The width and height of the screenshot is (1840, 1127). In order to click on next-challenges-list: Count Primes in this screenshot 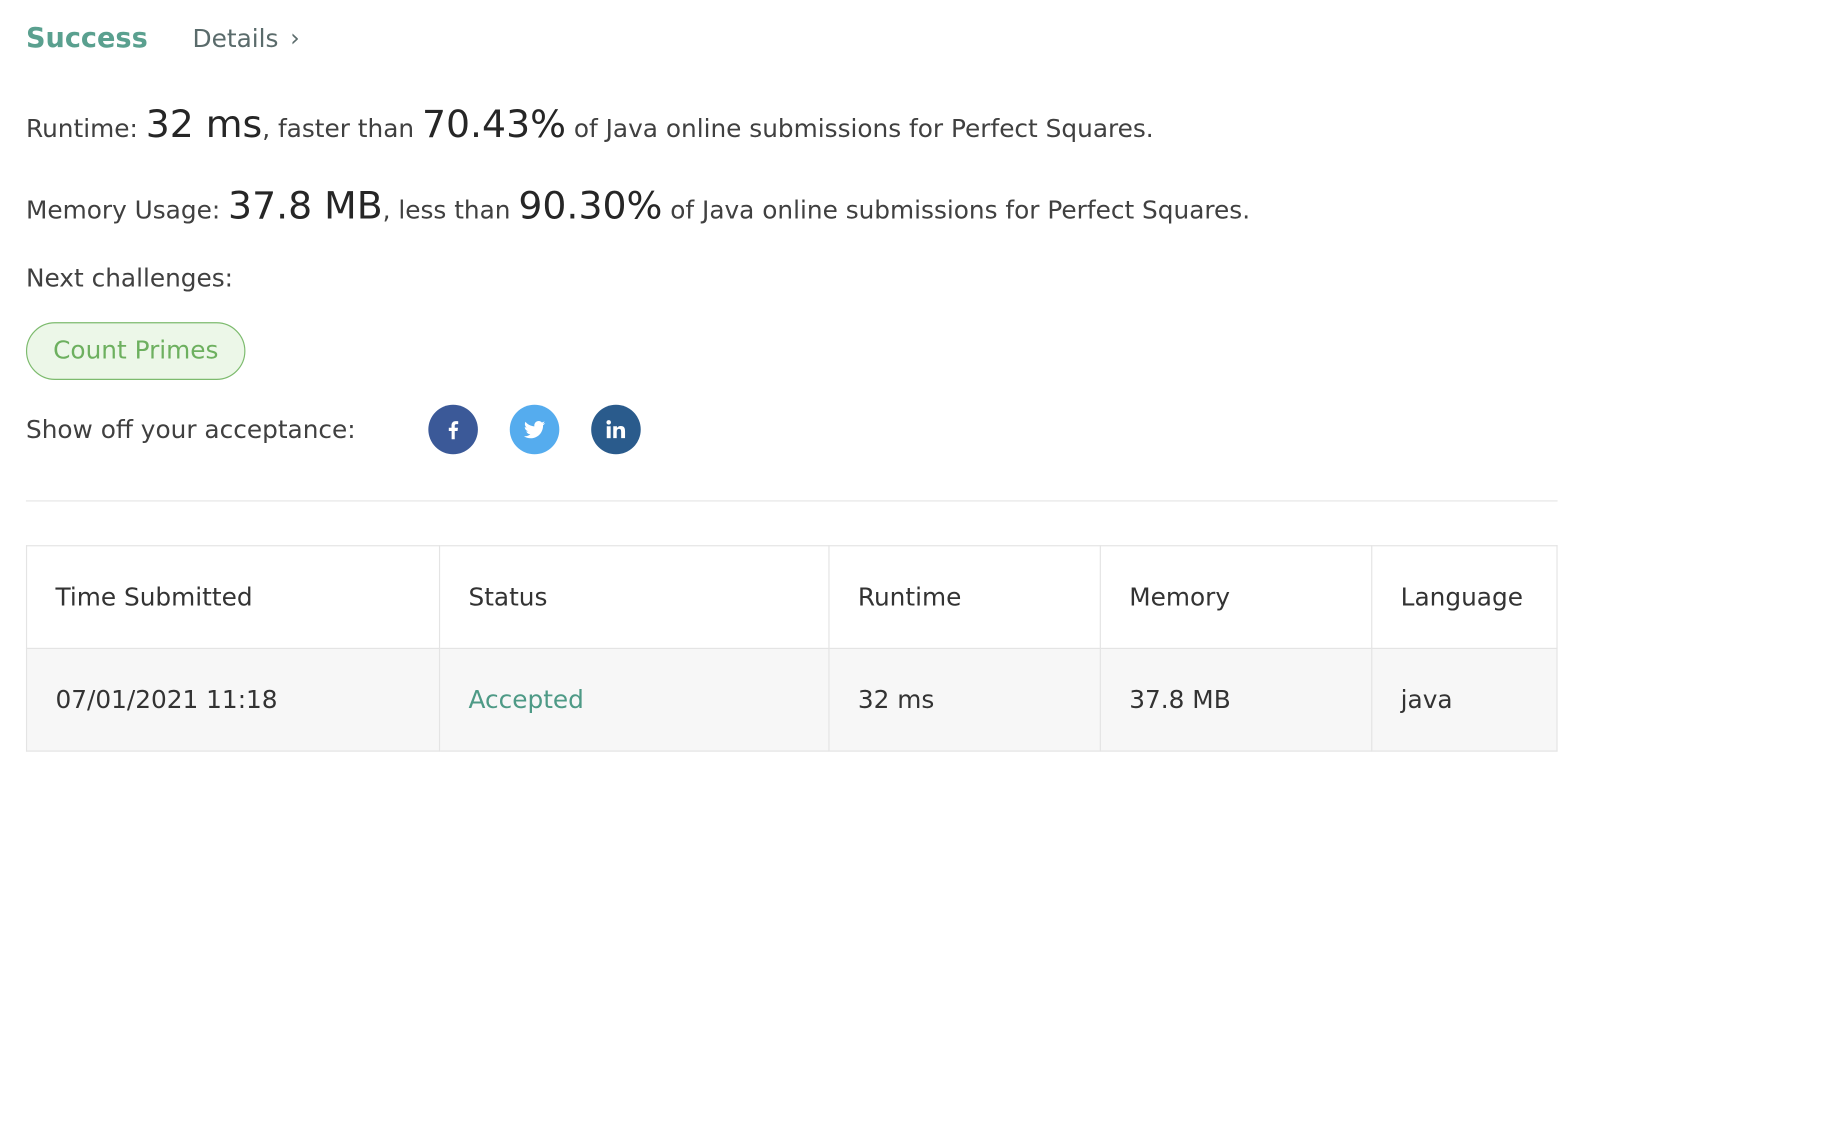, I will do `click(791, 336)`.